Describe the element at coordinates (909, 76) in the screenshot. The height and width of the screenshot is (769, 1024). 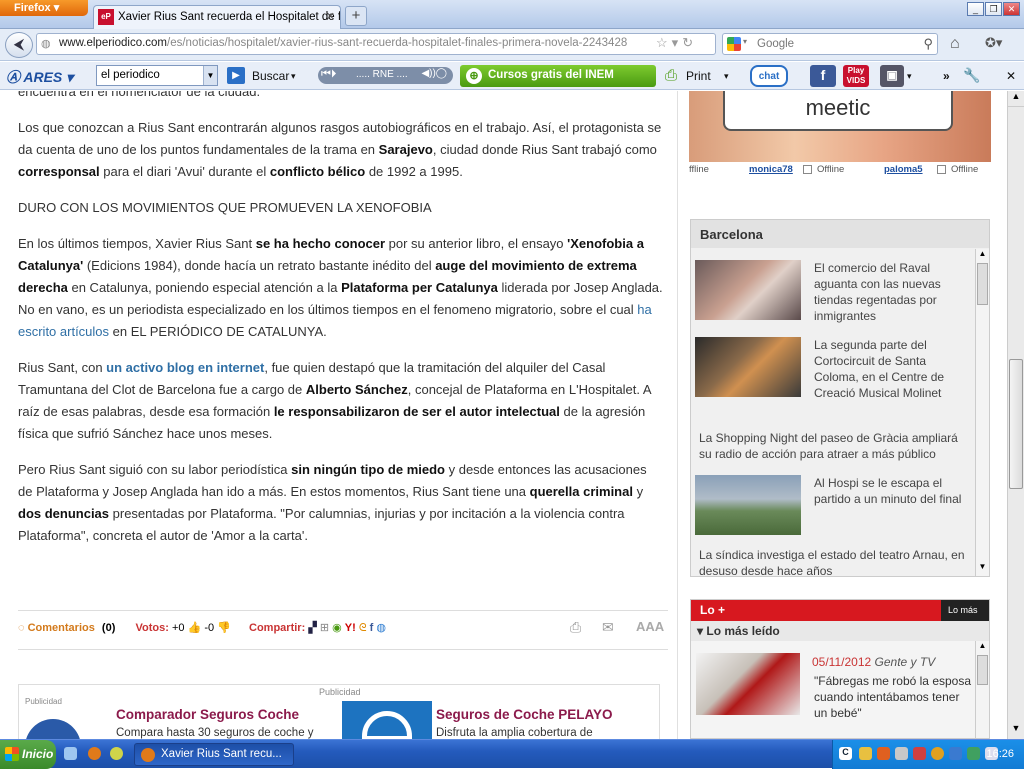
I see `media-dropdown-icon: ▾` at that location.